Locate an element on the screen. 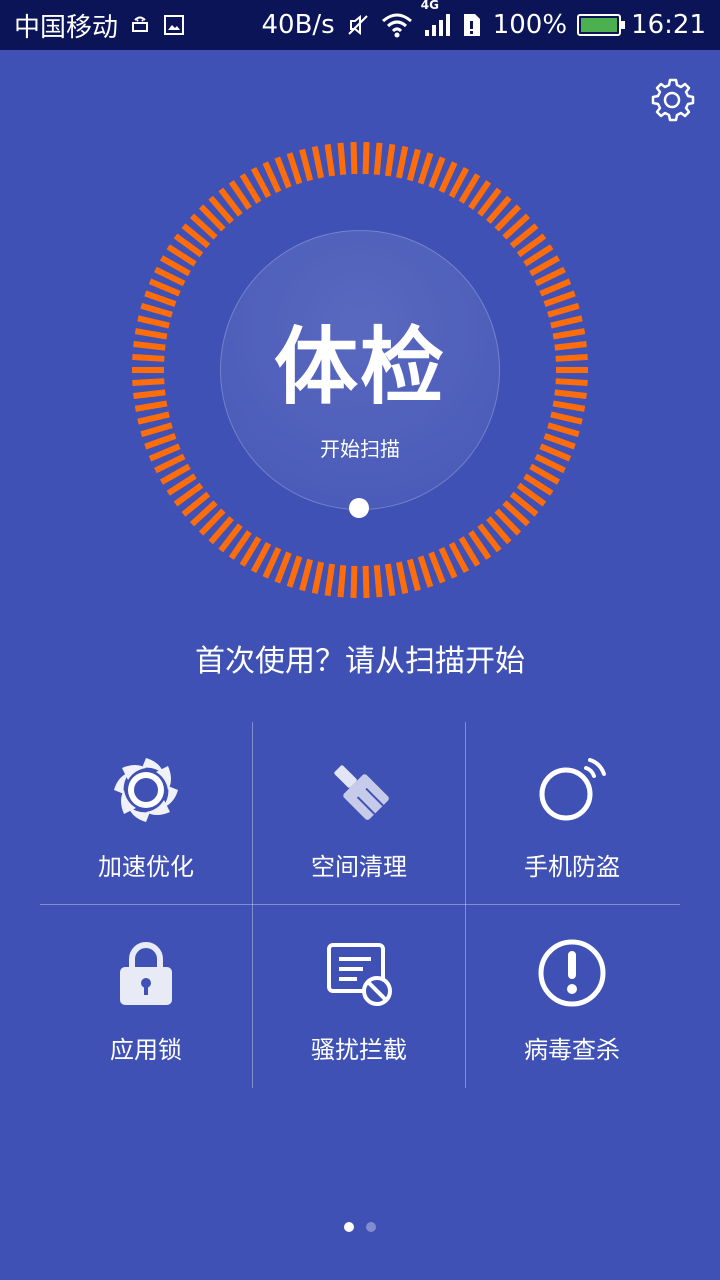 The height and width of the screenshot is (1280, 720). settings-button is located at coordinates (672, 100).